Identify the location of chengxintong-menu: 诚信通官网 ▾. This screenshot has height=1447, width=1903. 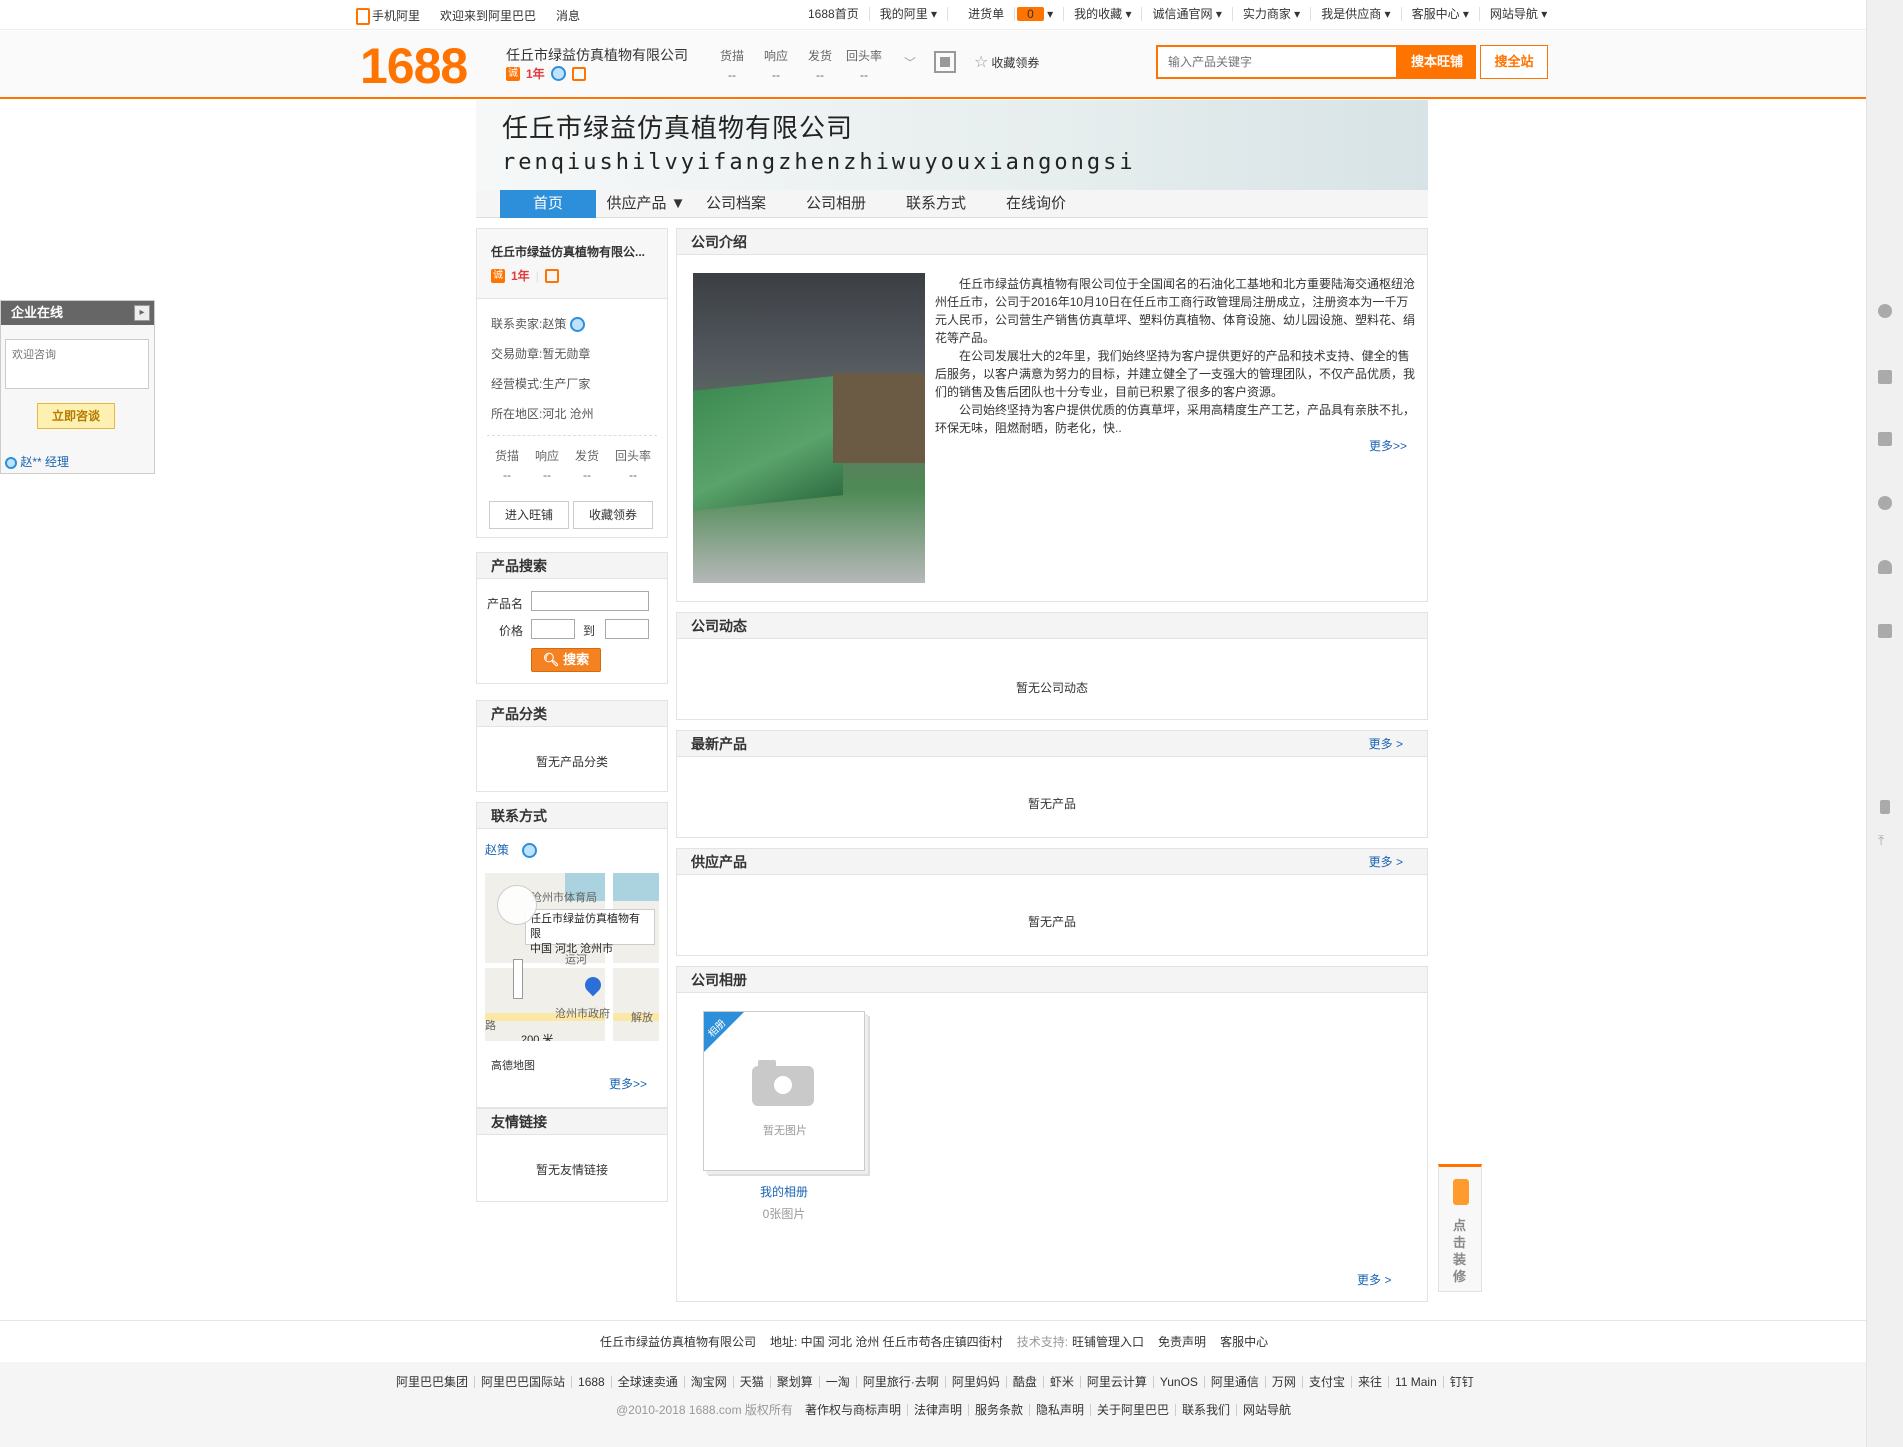
(1187, 14).